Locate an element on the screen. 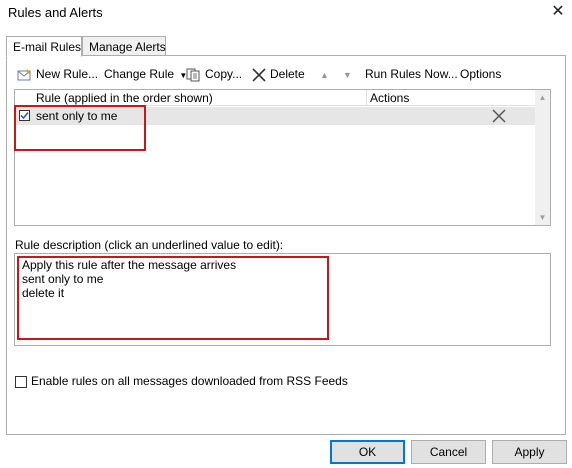  column-header-rule: Rule (applied in the order shown) is located at coordinates (124, 98).